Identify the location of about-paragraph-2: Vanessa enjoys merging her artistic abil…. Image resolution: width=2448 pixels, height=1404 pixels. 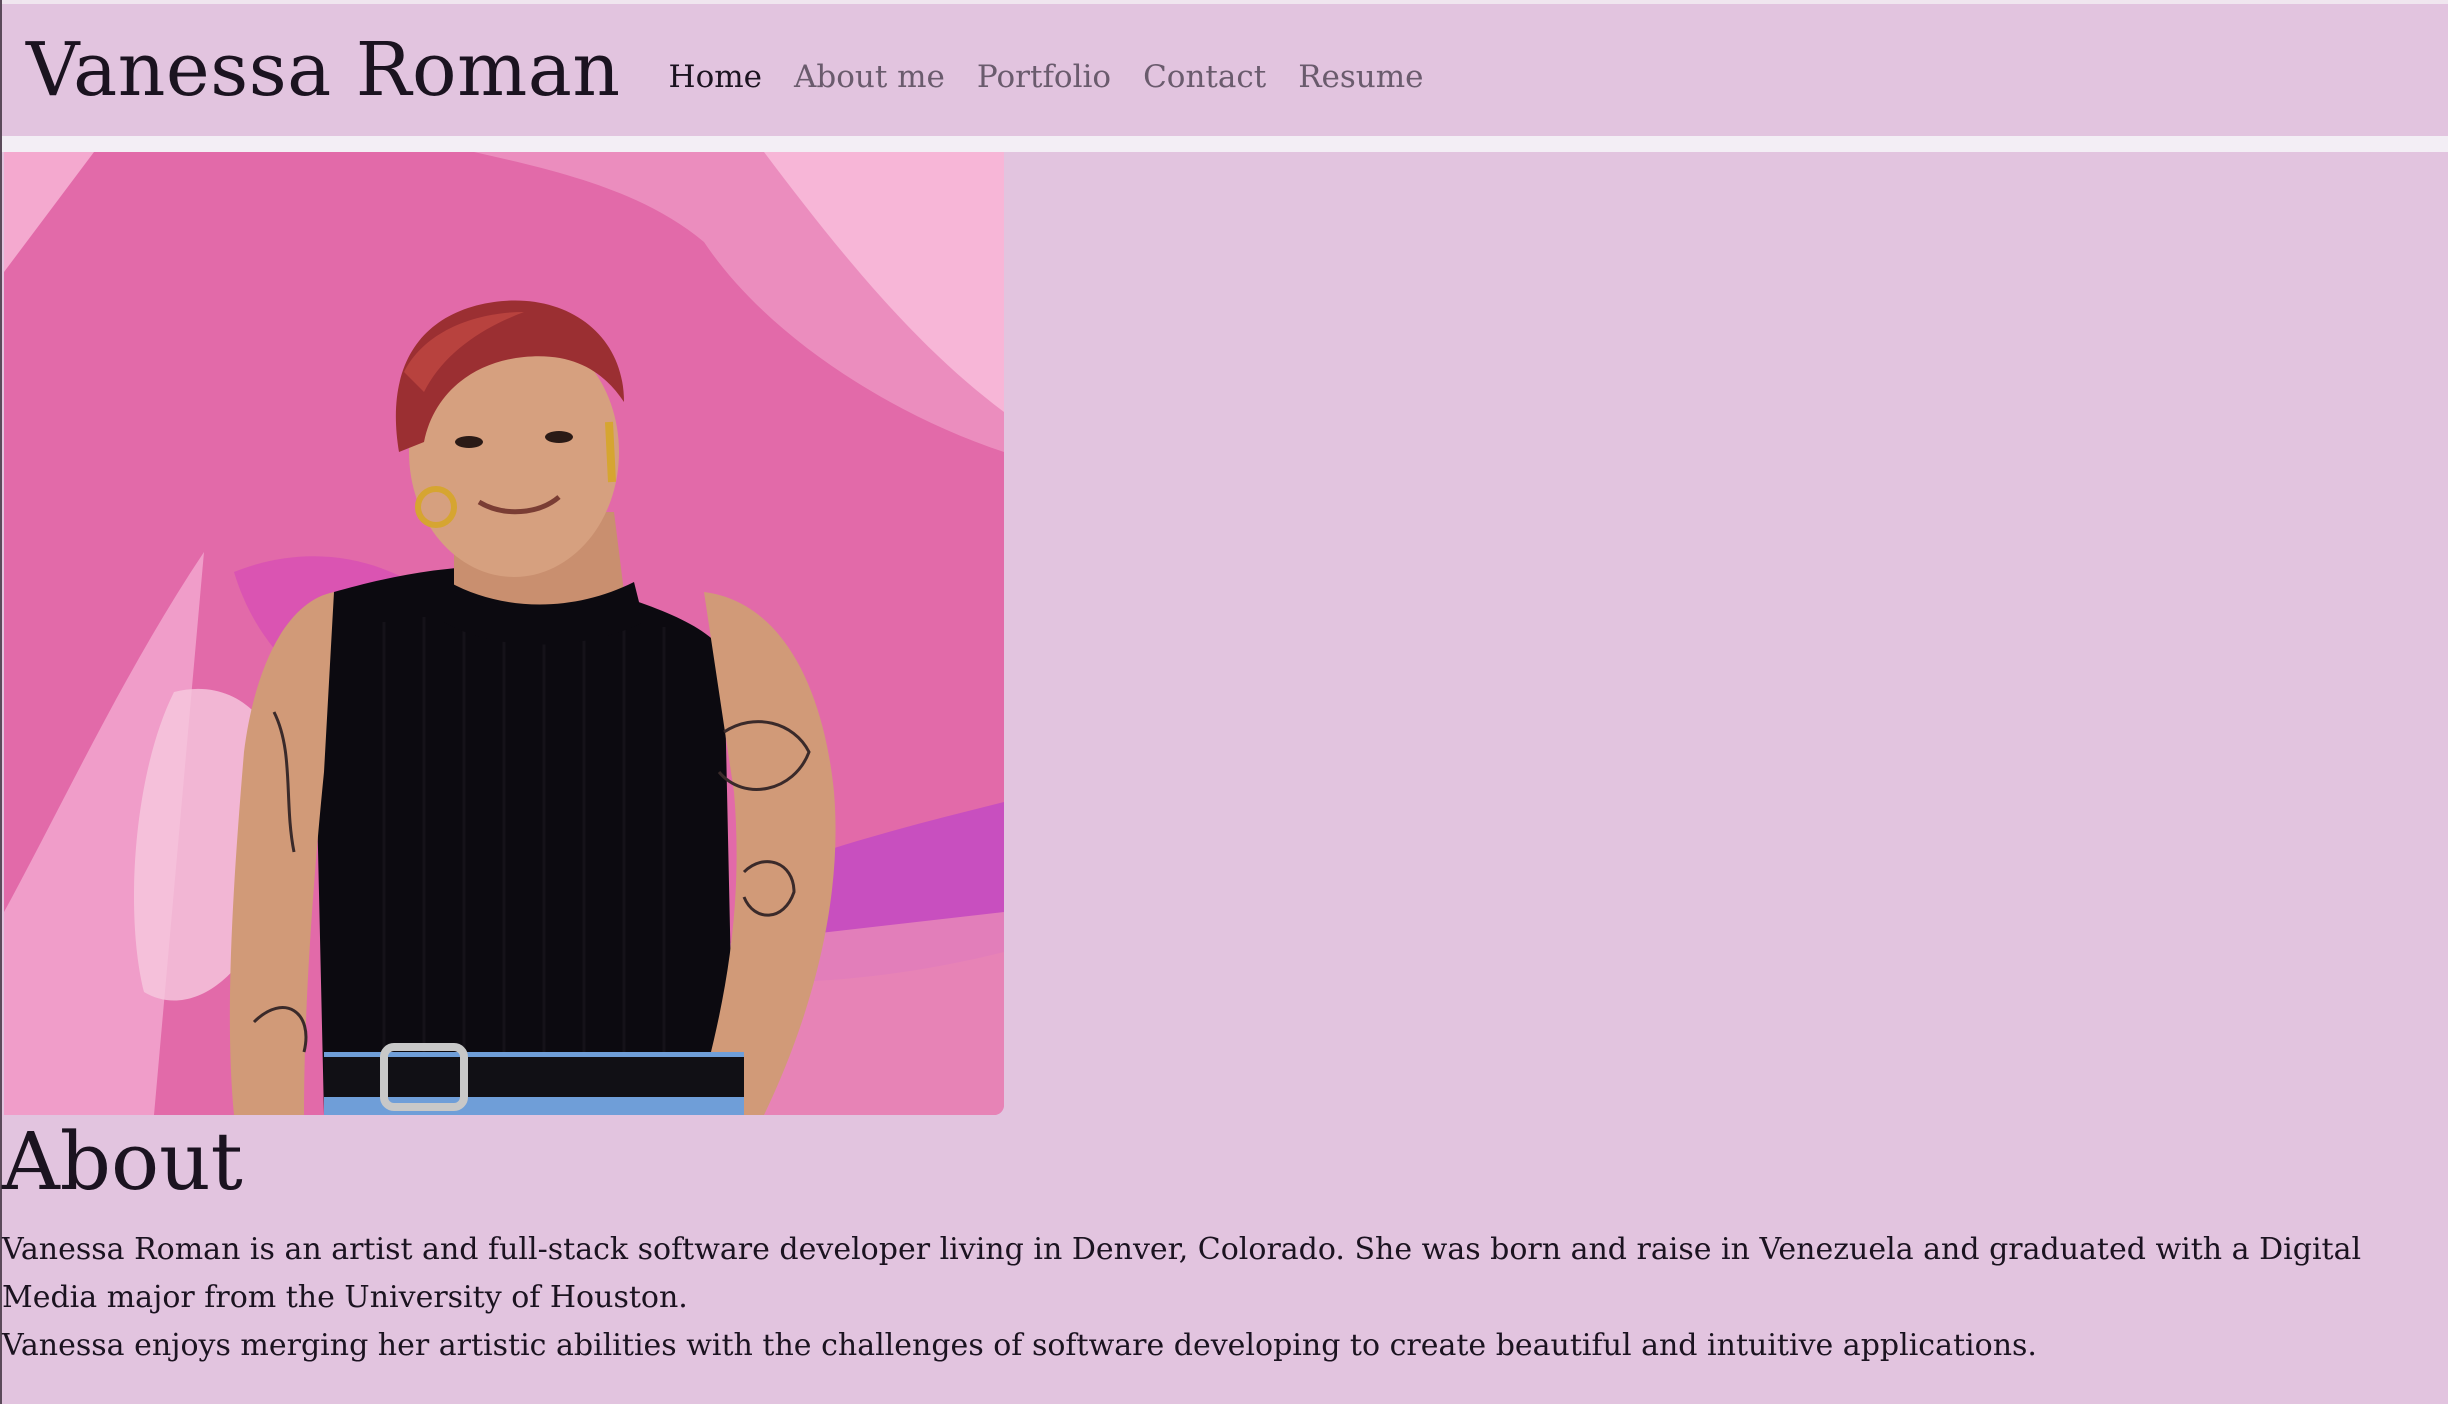
(1019, 1345).